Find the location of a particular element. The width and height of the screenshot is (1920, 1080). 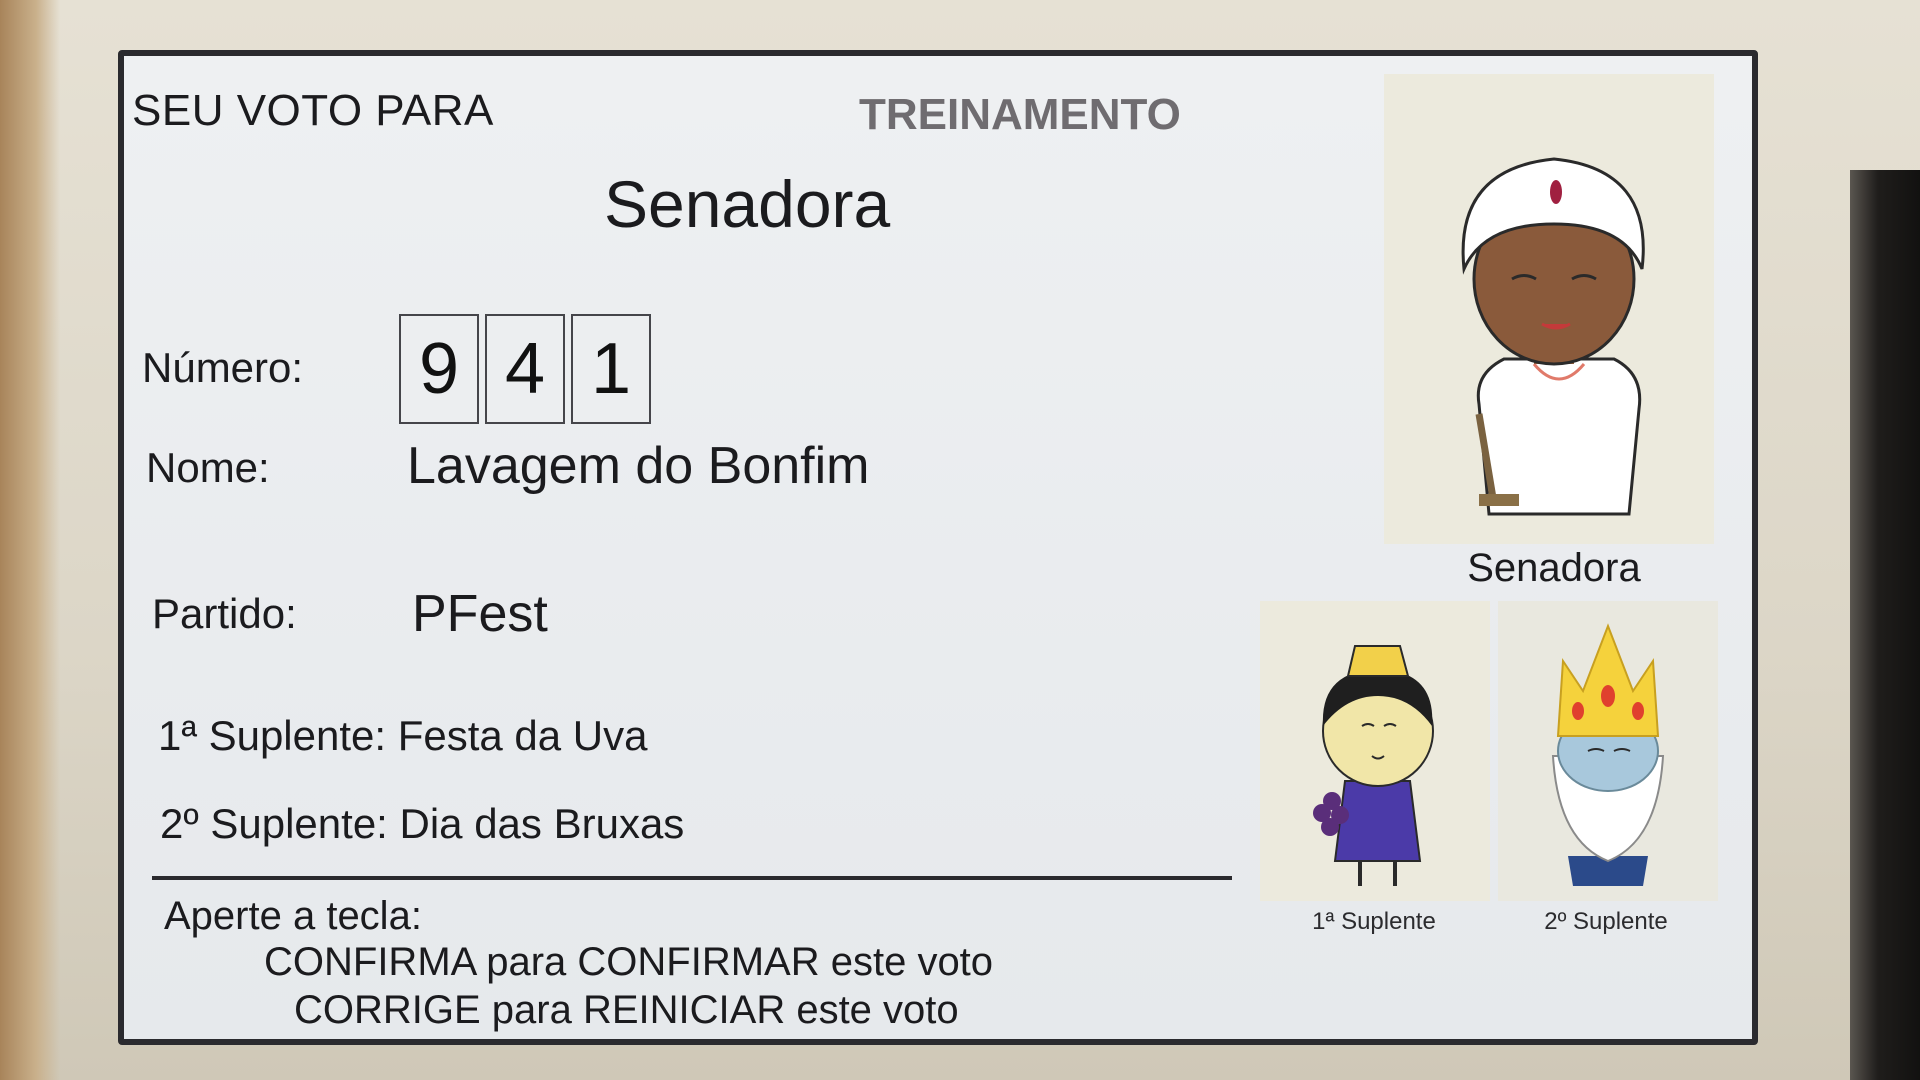

dia-das-bruxas-illustration is located at coordinates (1608, 754).